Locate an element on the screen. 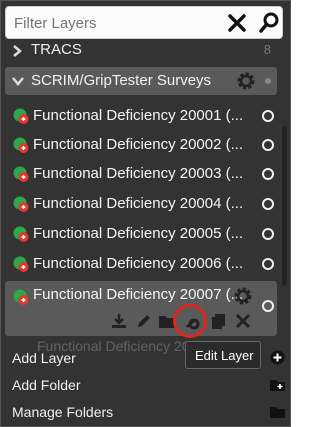 The height and width of the screenshot is (427, 320). menu-label: Add Layer is located at coordinates (44, 358).